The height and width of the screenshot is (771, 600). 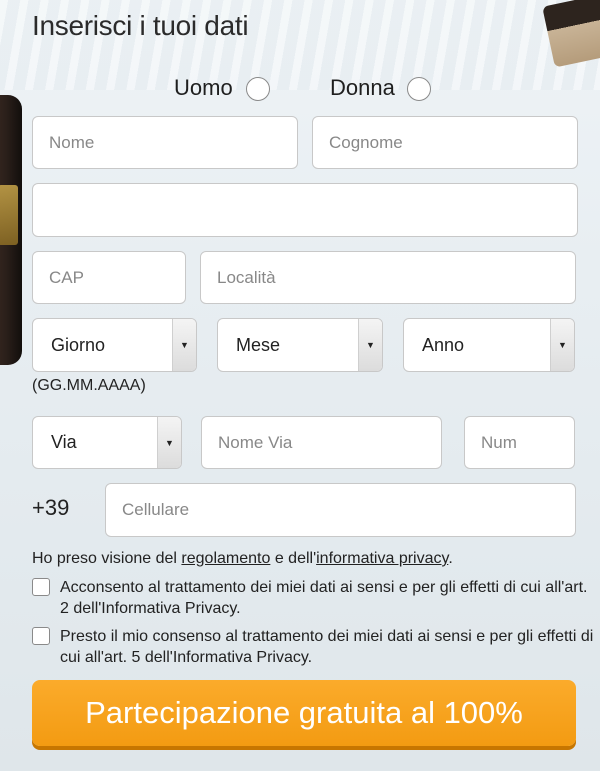 I want to click on via-type-select: Via ▼, so click(x=107, y=442).